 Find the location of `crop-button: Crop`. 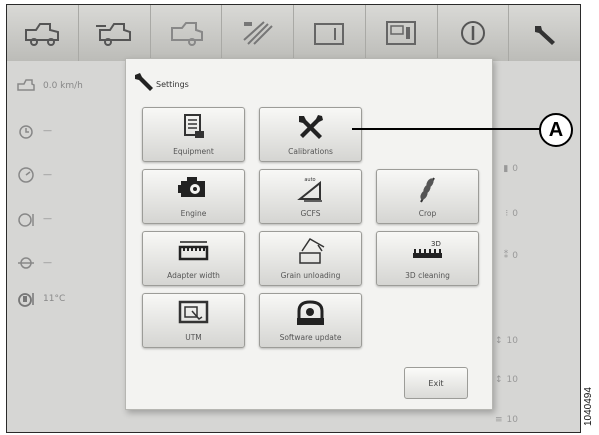

crop-button: Crop is located at coordinates (427, 196).